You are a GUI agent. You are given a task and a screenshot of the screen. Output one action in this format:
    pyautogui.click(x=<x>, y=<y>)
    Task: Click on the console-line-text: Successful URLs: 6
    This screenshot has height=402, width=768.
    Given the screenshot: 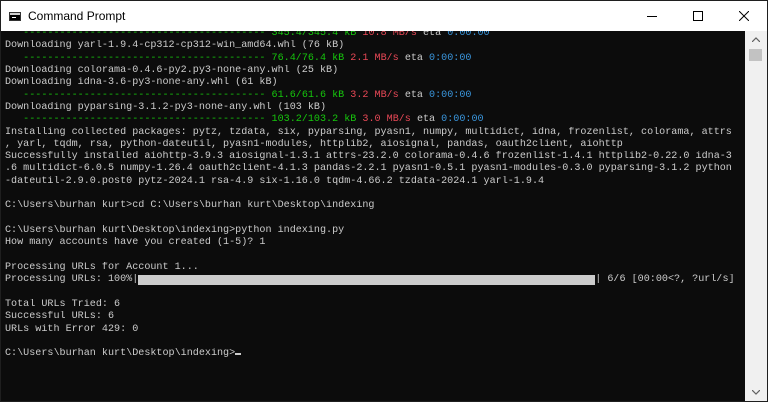 What is the action you would take?
    pyautogui.click(x=60, y=317)
    